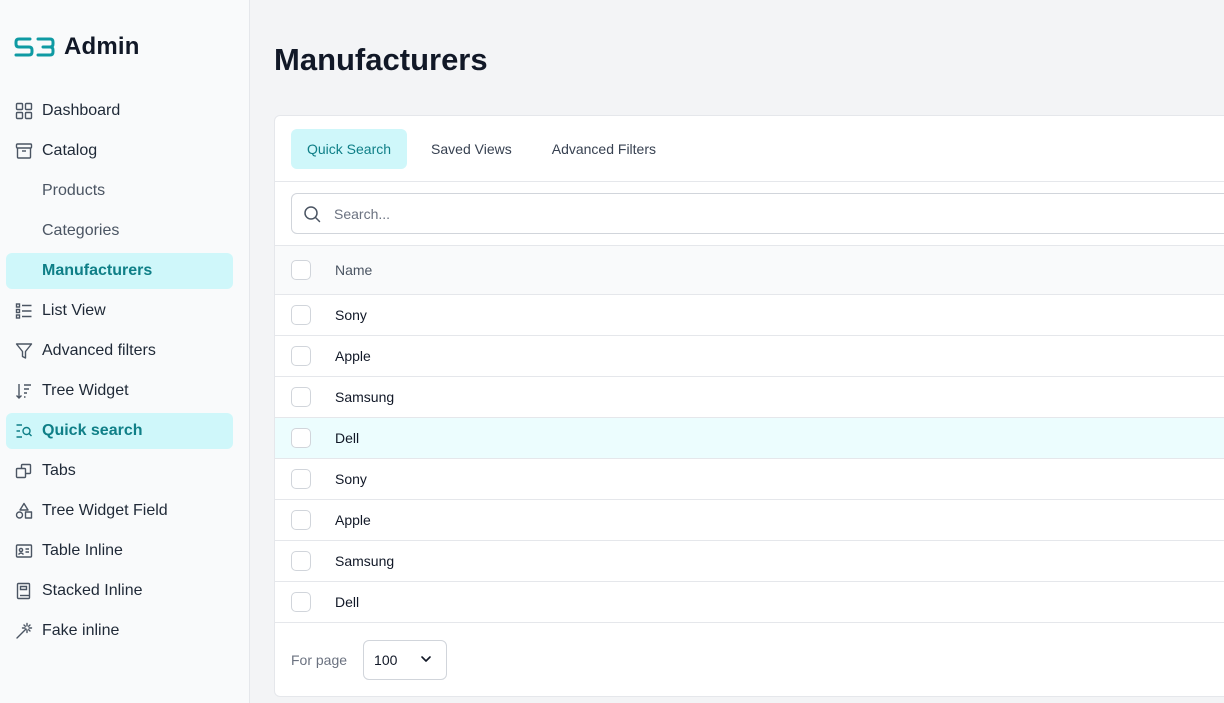 This screenshot has width=1224, height=703. I want to click on shapes-icon, so click(24, 511).